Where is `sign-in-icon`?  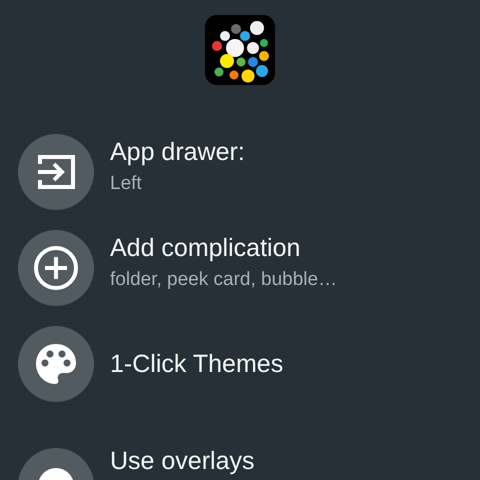
sign-in-icon is located at coordinates (56, 172).